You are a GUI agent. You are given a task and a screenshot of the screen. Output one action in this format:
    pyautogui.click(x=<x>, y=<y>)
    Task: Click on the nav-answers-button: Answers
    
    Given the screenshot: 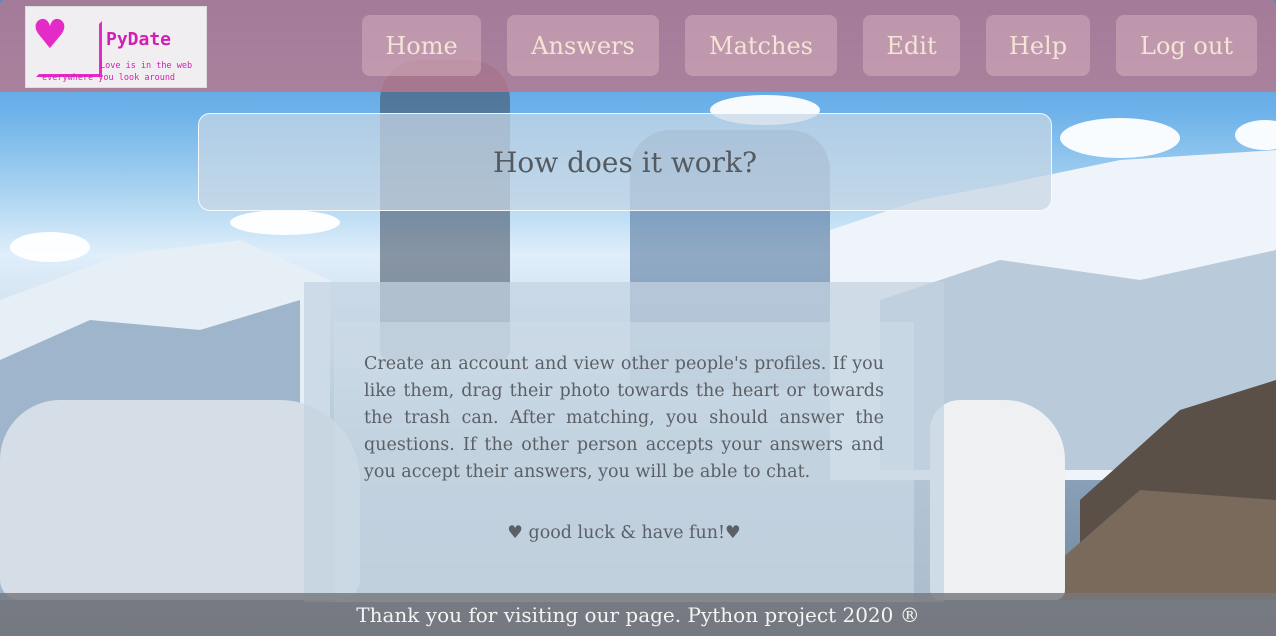 What is the action you would take?
    pyautogui.click(x=583, y=45)
    